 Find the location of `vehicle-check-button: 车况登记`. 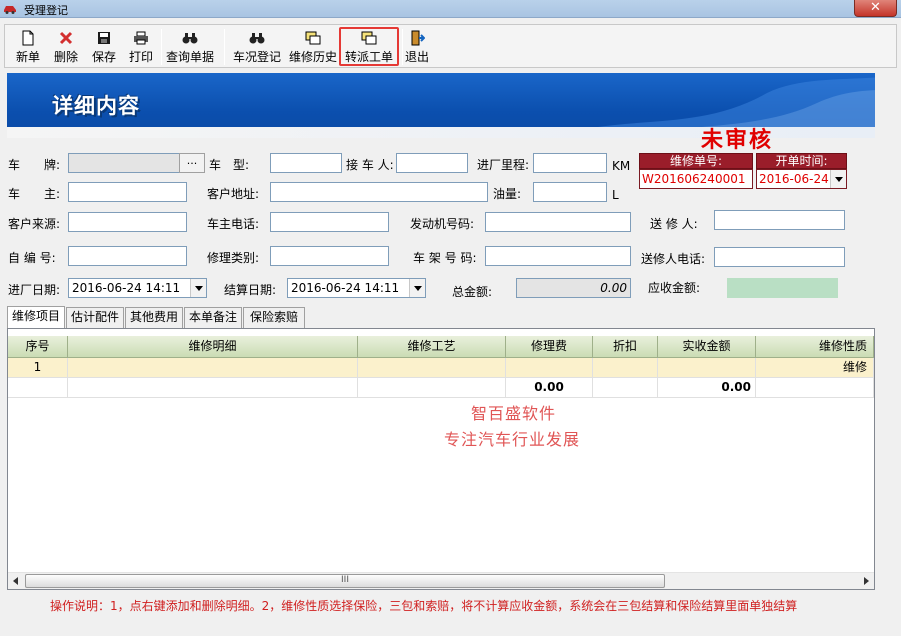

vehicle-check-button: 车况登记 is located at coordinates (257, 47).